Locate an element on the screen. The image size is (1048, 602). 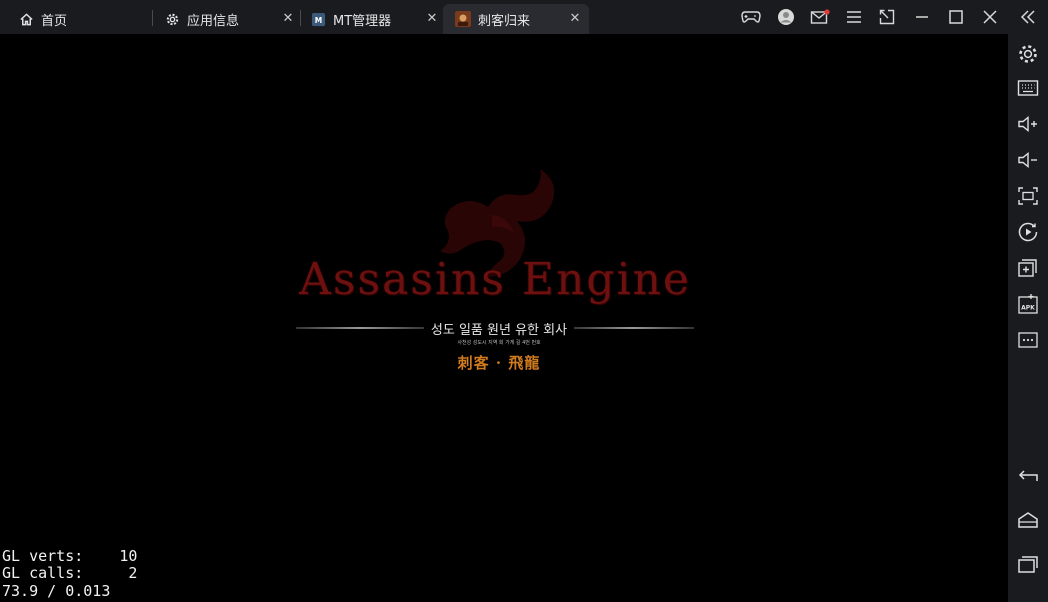
recent-apps-icon is located at coordinates (1028, 564).